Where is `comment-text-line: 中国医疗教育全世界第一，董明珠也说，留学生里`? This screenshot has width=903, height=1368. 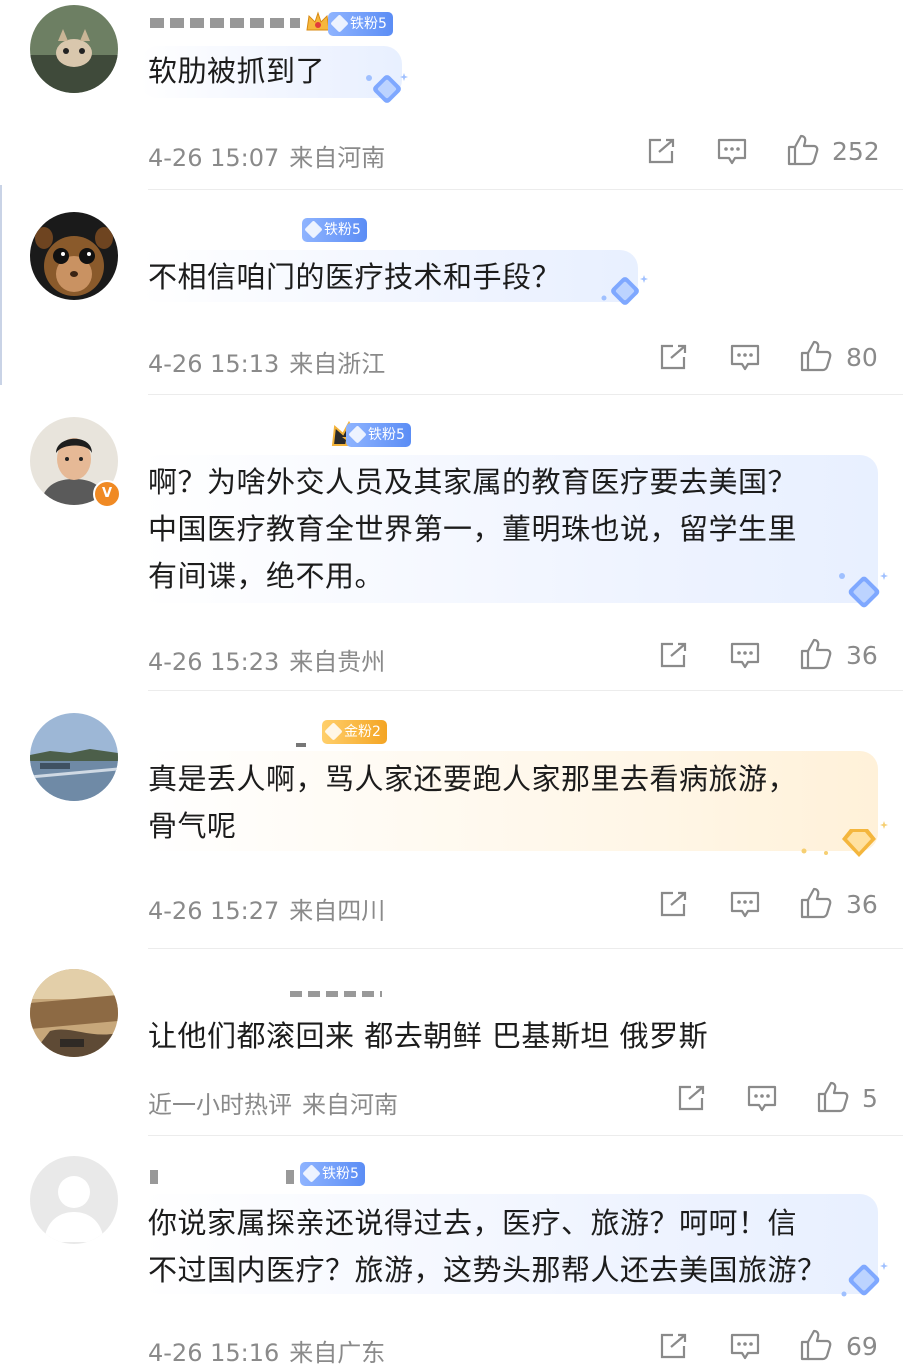
comment-text-line: 中国医疗教育全世界第一，董明珠也说，留学生里 is located at coordinates (473, 529).